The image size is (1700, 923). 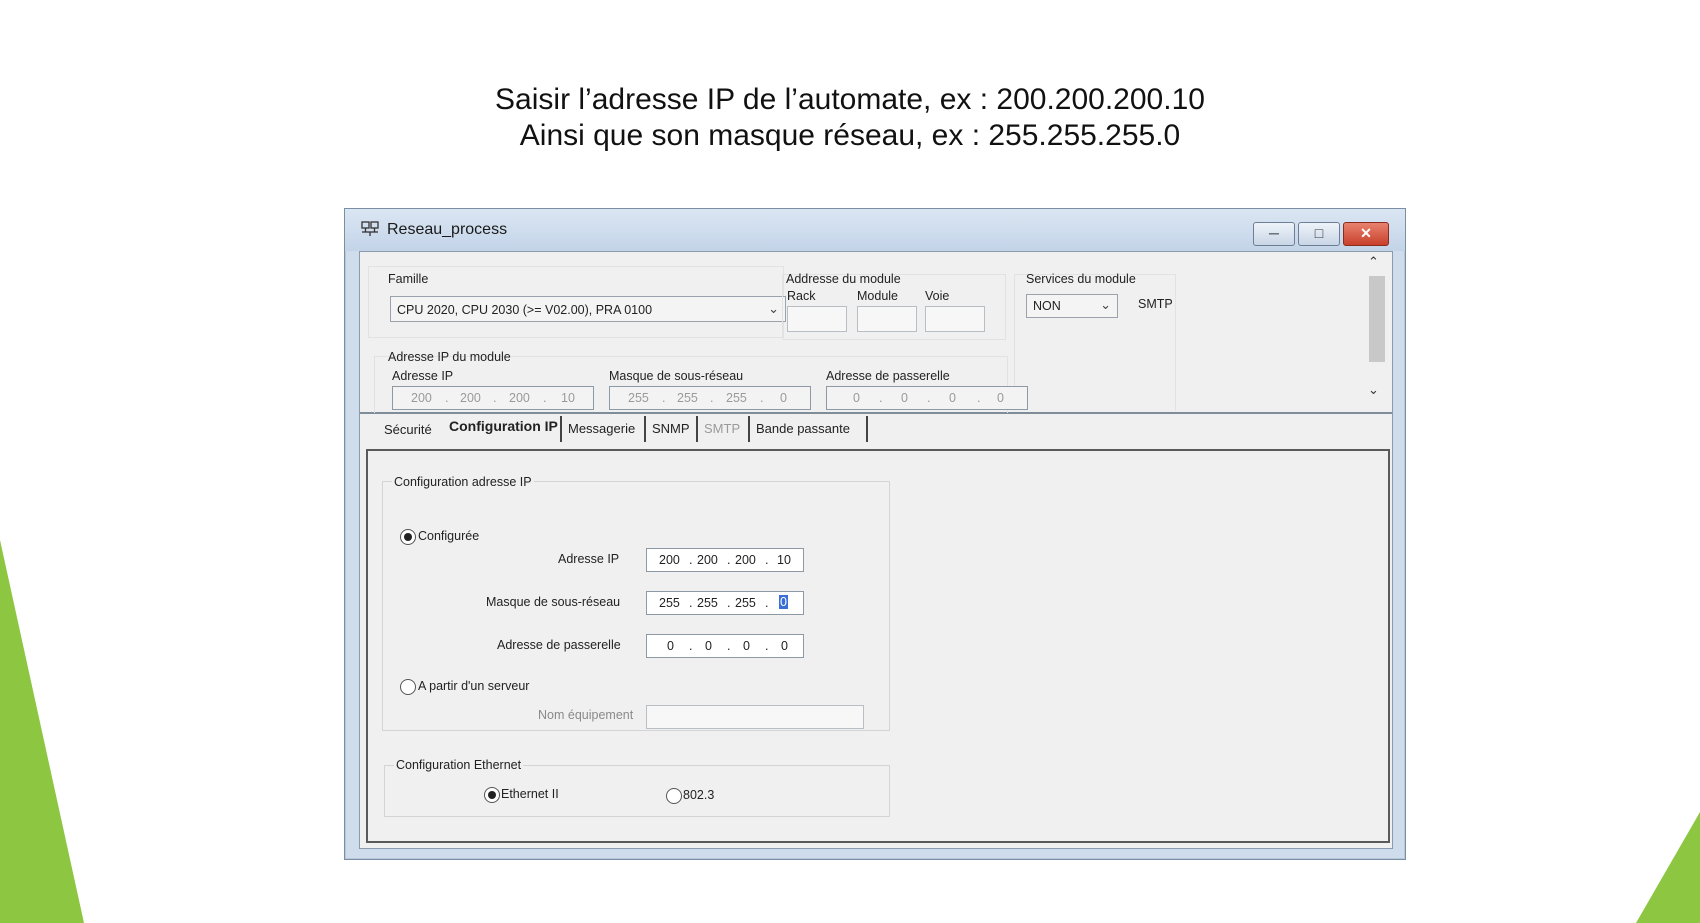 I want to click on famille-select-value: CPU 2020, CPU 2030 (>= V02.00), PRA 0100, so click(x=525, y=310).